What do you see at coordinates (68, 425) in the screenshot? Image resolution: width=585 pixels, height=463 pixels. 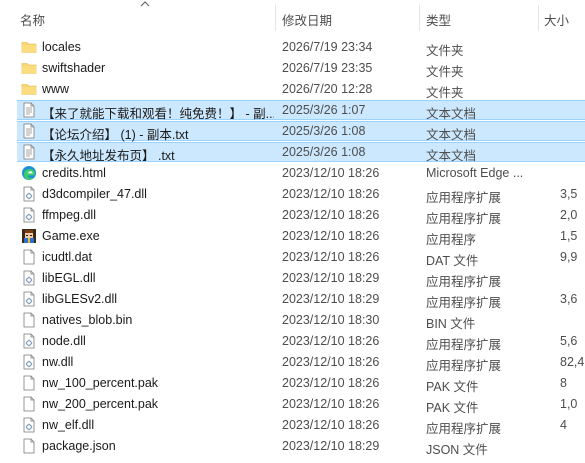 I see `file-name: nw_elf.dll` at bounding box center [68, 425].